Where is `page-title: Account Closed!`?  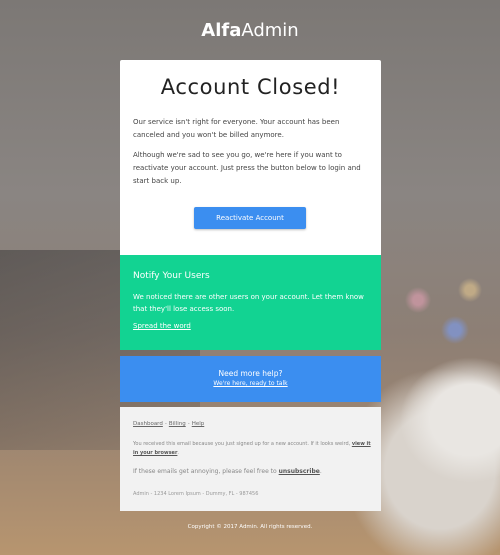
page-title: Account Closed! is located at coordinates (250, 87).